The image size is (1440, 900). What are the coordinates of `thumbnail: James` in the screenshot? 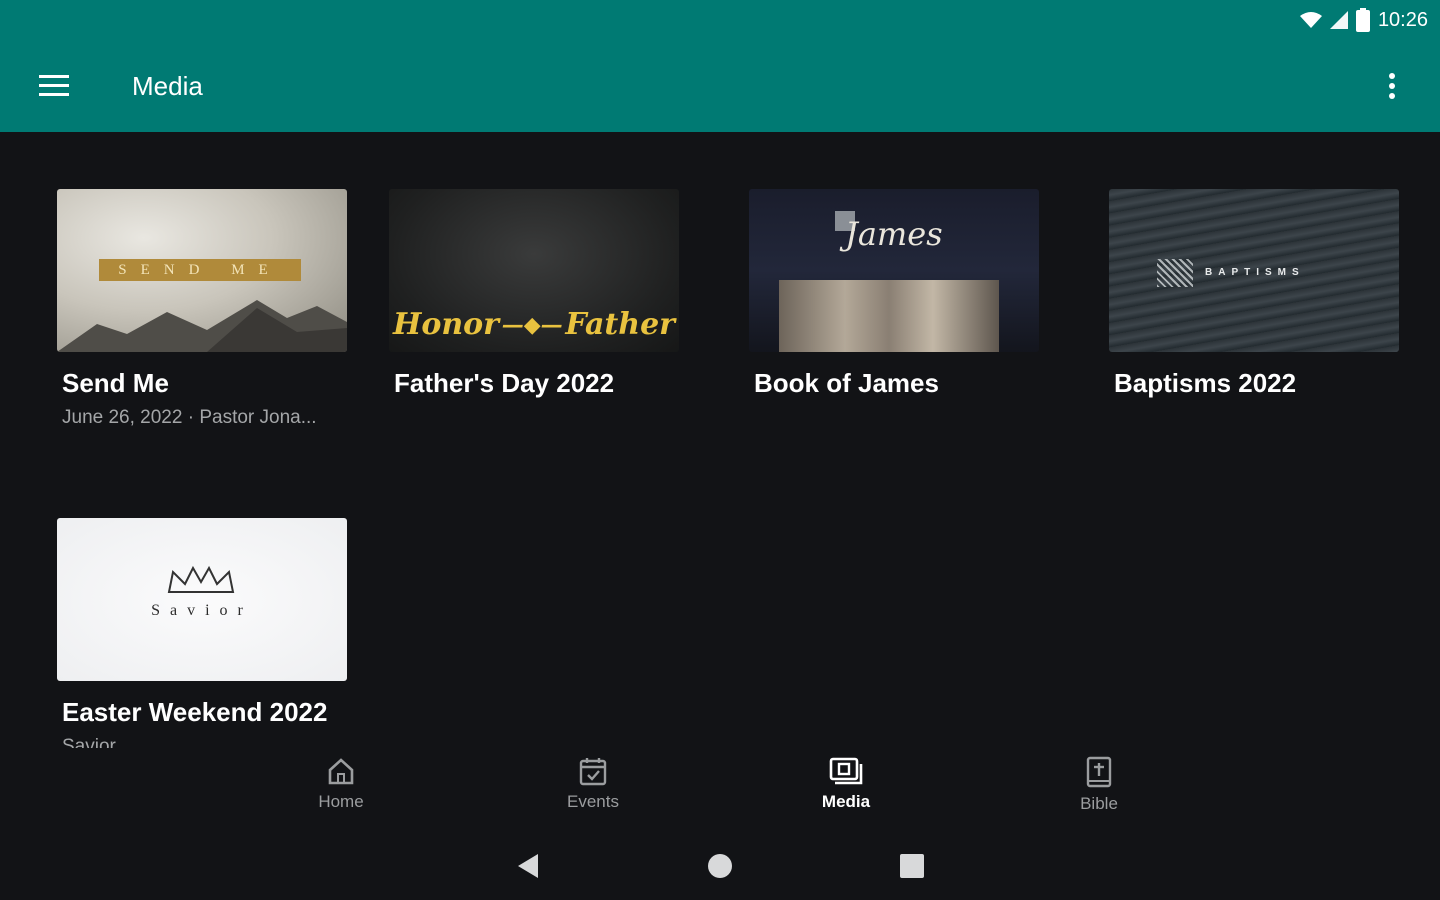 It's located at (894, 270).